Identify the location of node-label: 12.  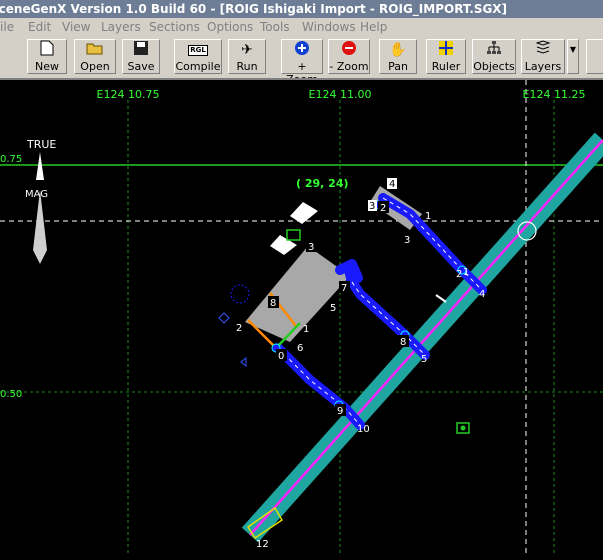
(262, 544).